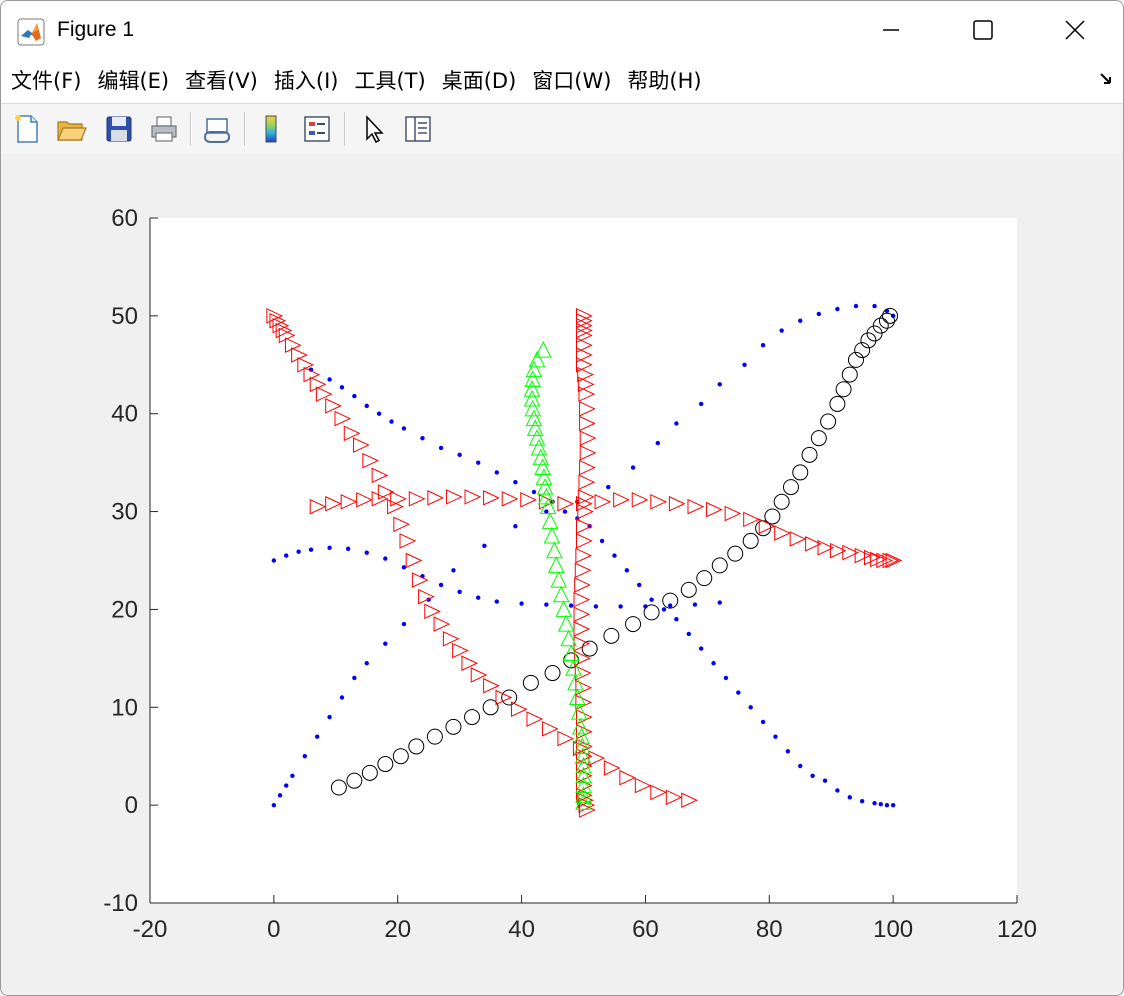 Image resolution: width=1124 pixels, height=996 pixels. Describe the element at coordinates (124, 707) in the screenshot. I see `y-tick-label: 10` at that location.